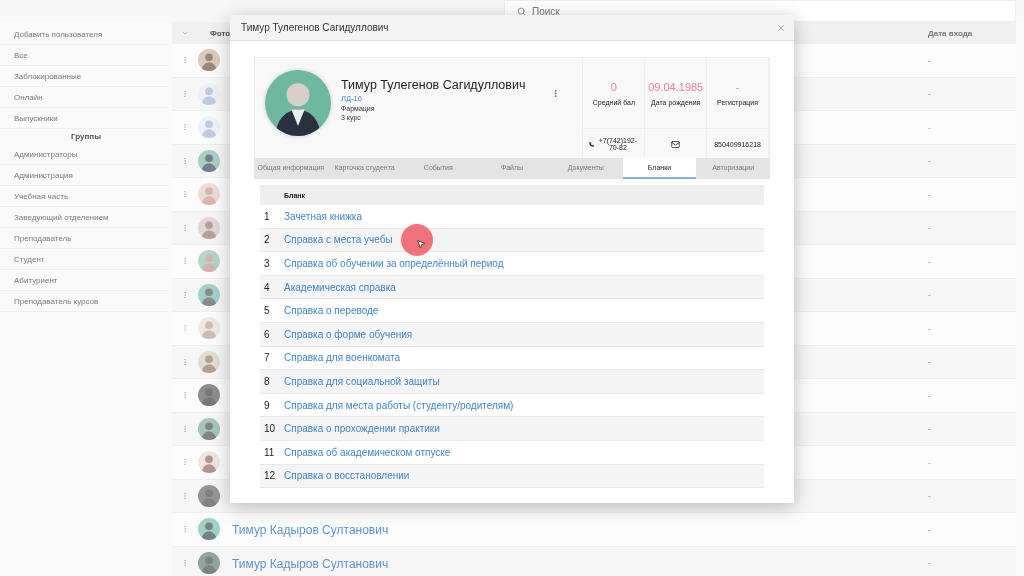  Describe the element at coordinates (950, 33) in the screenshot. I see `column-header: Дата входа` at that location.